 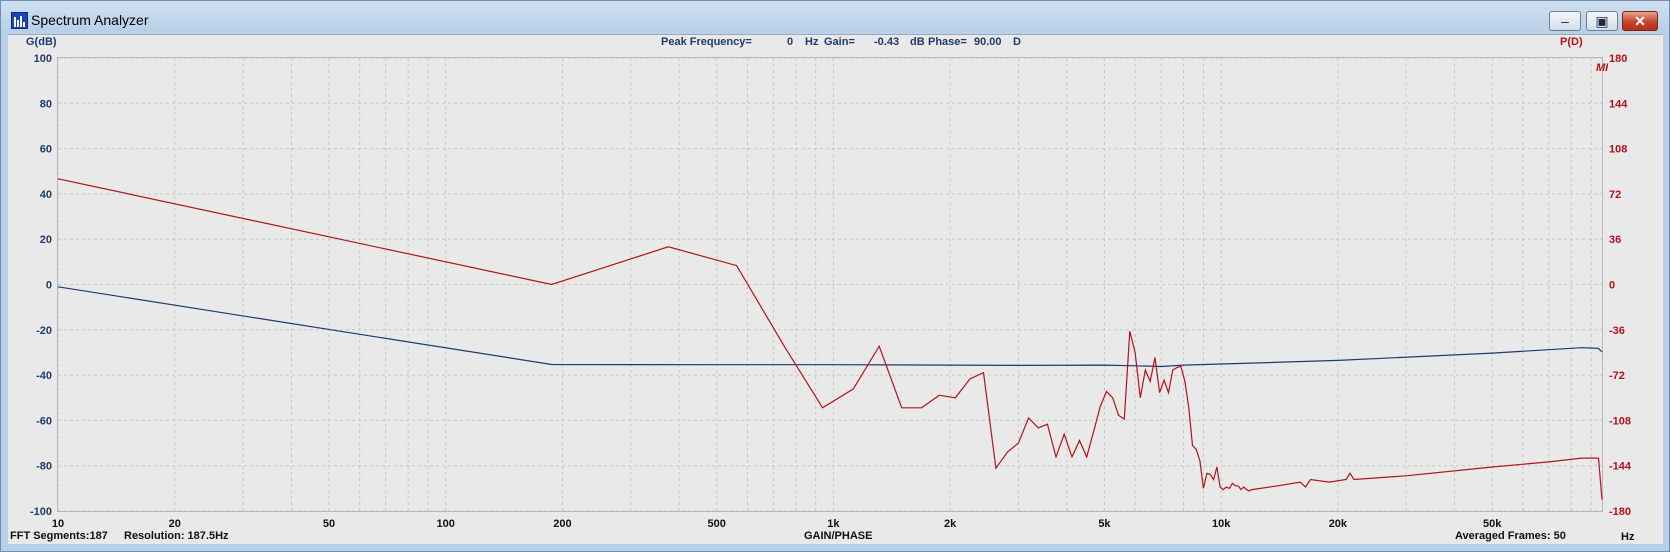 I want to click on right-y-tick-label: -36, so click(x=1617, y=331).